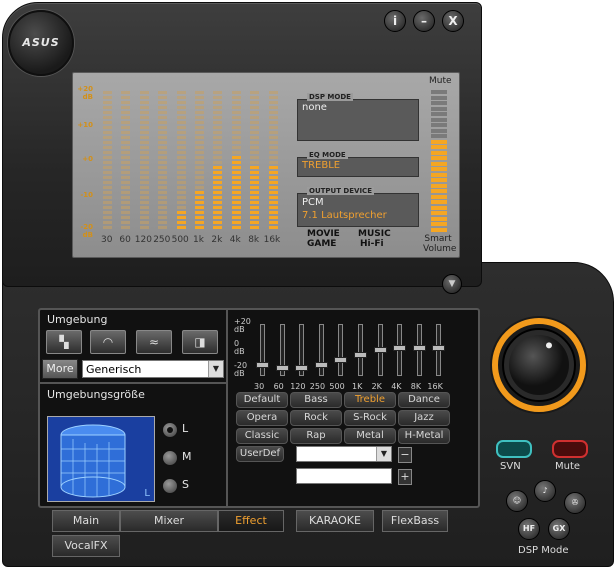 The height and width of the screenshot is (567, 614). Describe the element at coordinates (323, 234) in the screenshot. I see `movie-label: MOVIE` at that location.